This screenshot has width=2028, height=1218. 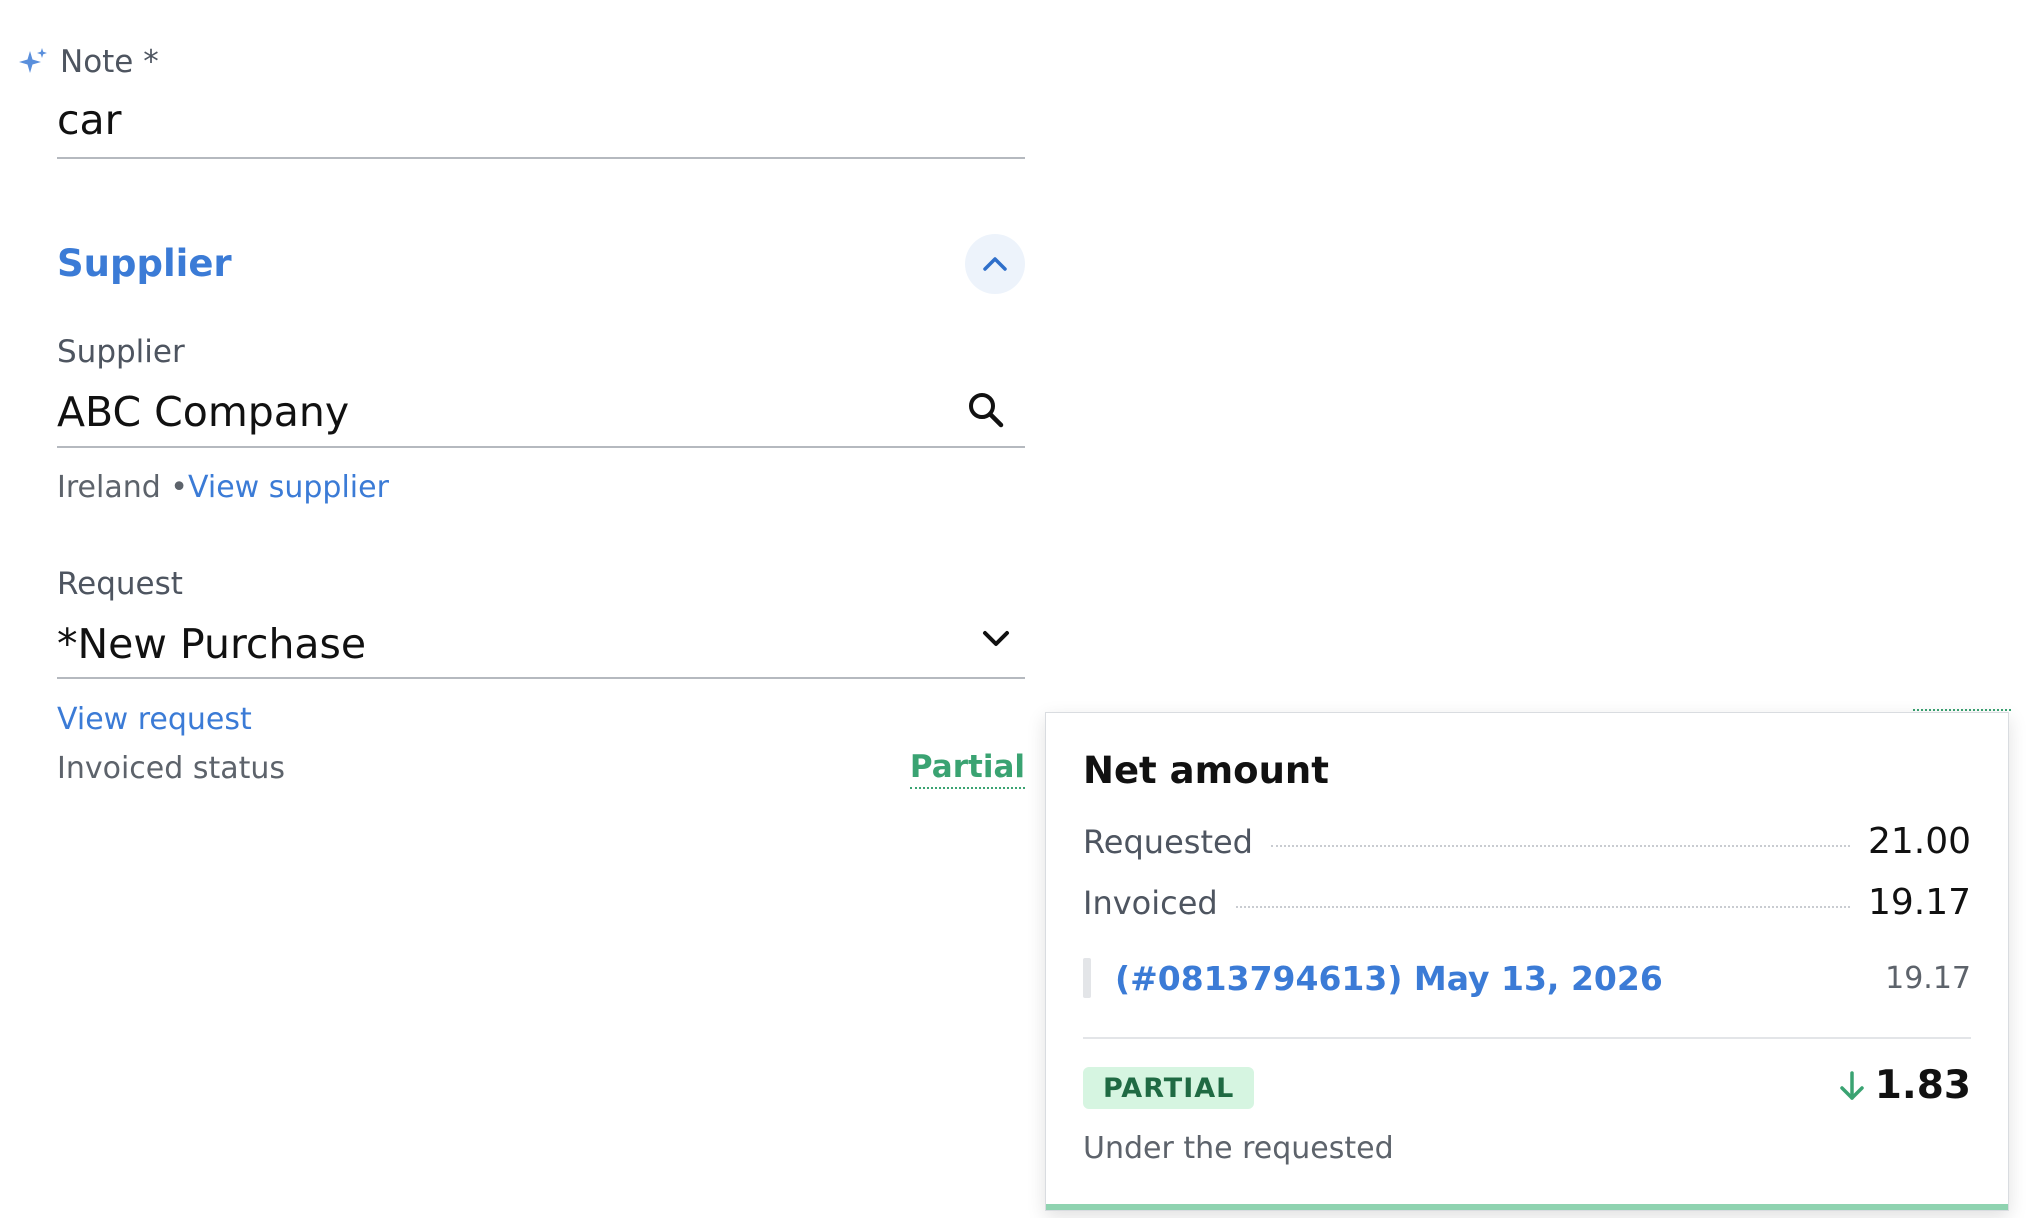 What do you see at coordinates (122, 487) in the screenshot?
I see `supplier-country: Ireland •` at bounding box center [122, 487].